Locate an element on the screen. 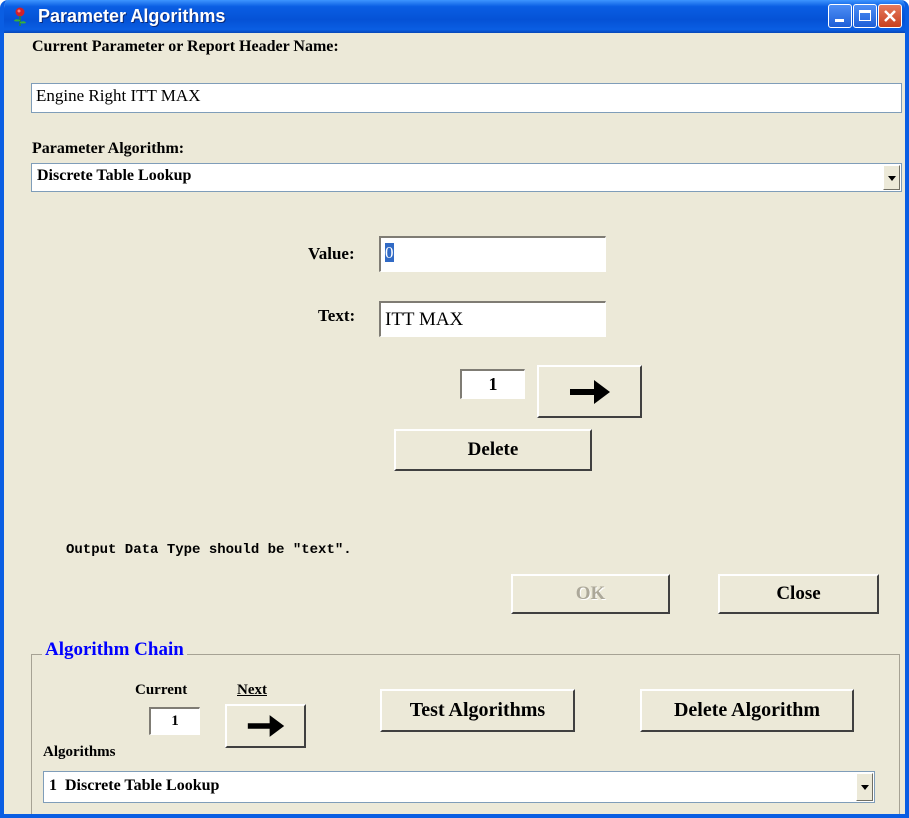 The height and width of the screenshot is (818, 909). close-button: Close is located at coordinates (798, 594).